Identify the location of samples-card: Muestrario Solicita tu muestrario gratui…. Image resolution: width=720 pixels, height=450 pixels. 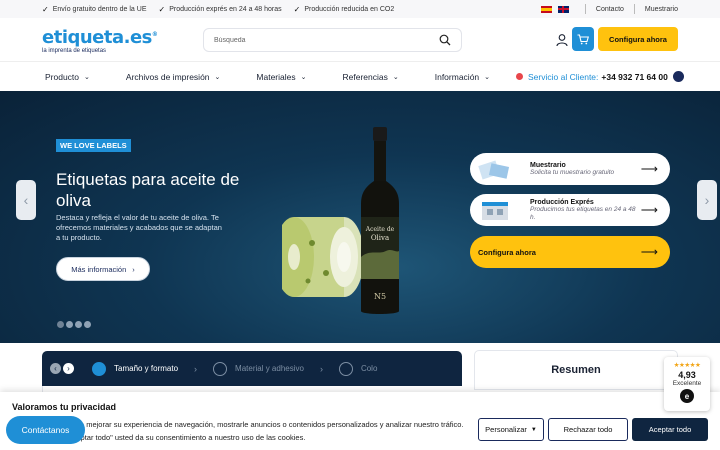
(570, 169).